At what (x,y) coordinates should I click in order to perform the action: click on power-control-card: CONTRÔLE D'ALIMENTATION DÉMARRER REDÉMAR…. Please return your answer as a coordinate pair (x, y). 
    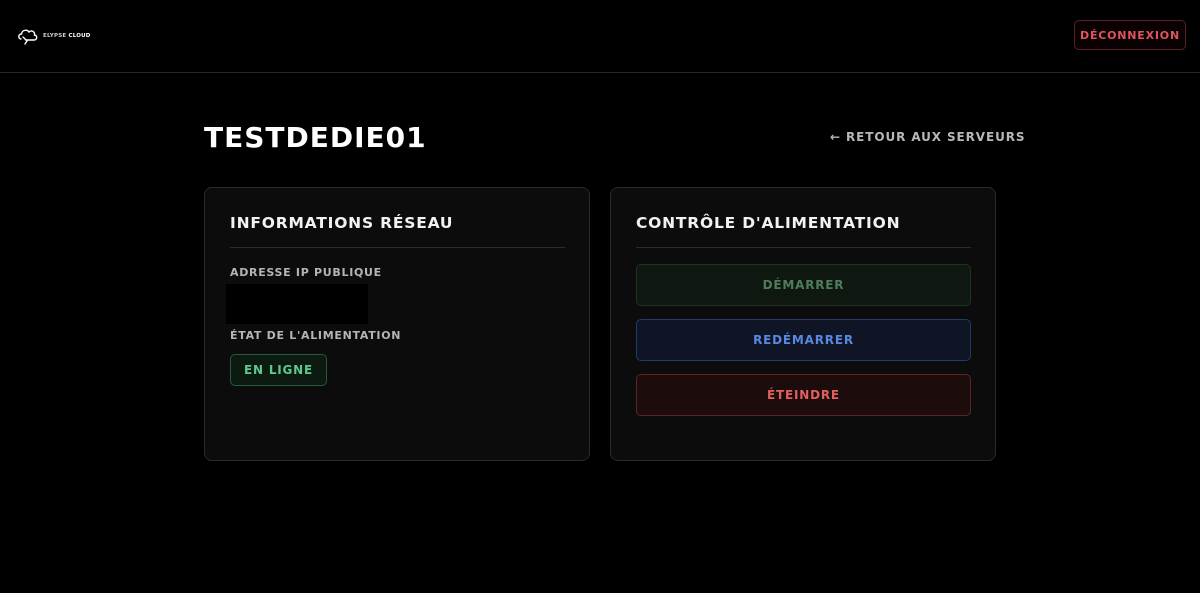
    Looking at the image, I should click on (803, 324).